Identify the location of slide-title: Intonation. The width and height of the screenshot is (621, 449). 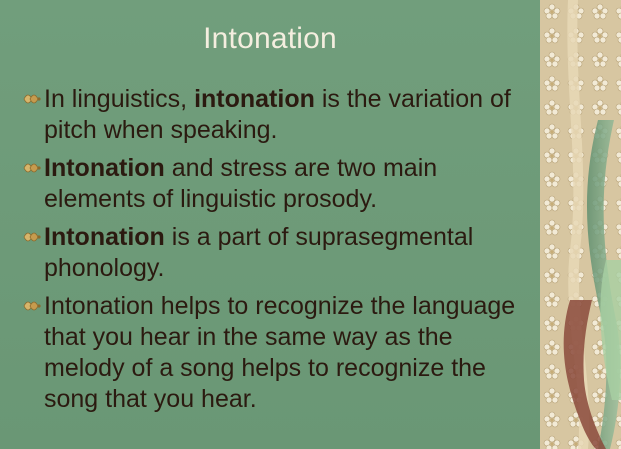
(270, 38).